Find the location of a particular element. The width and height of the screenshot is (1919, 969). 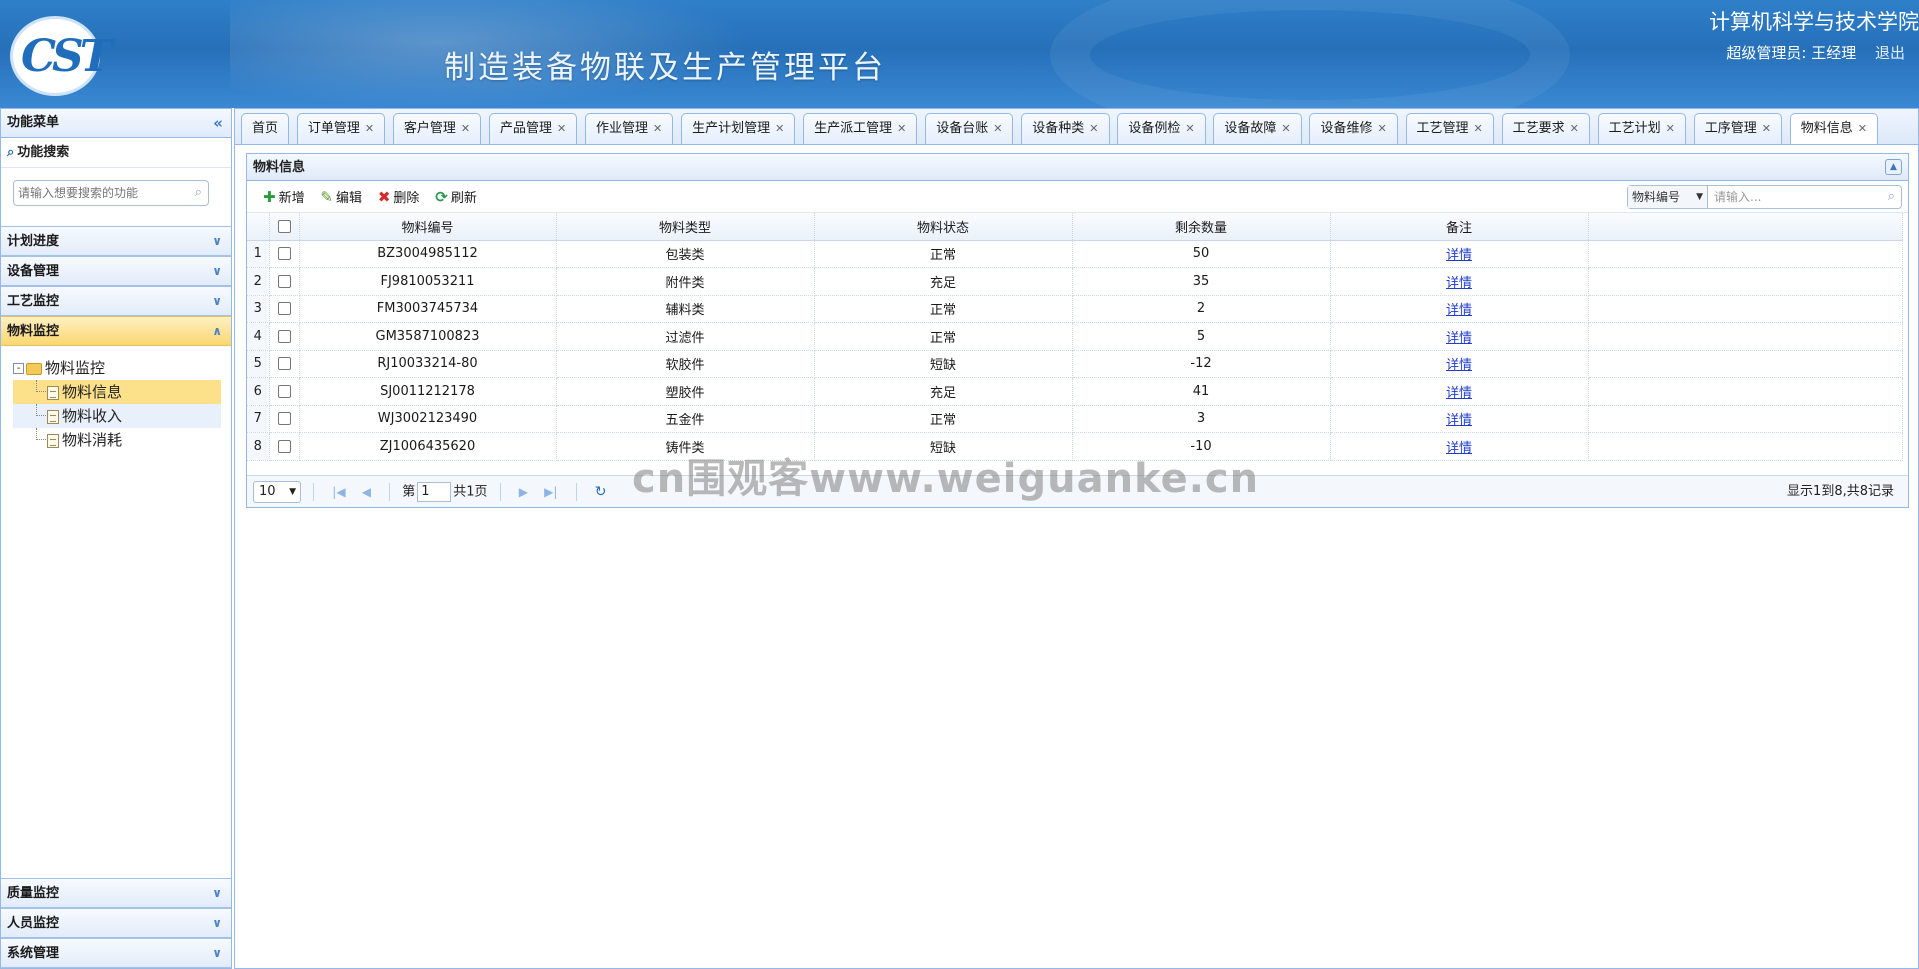

add-button: ✚ 新增 is located at coordinates (284, 198).